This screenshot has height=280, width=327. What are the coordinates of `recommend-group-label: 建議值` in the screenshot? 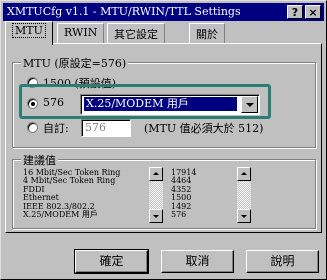 It's located at (39, 160).